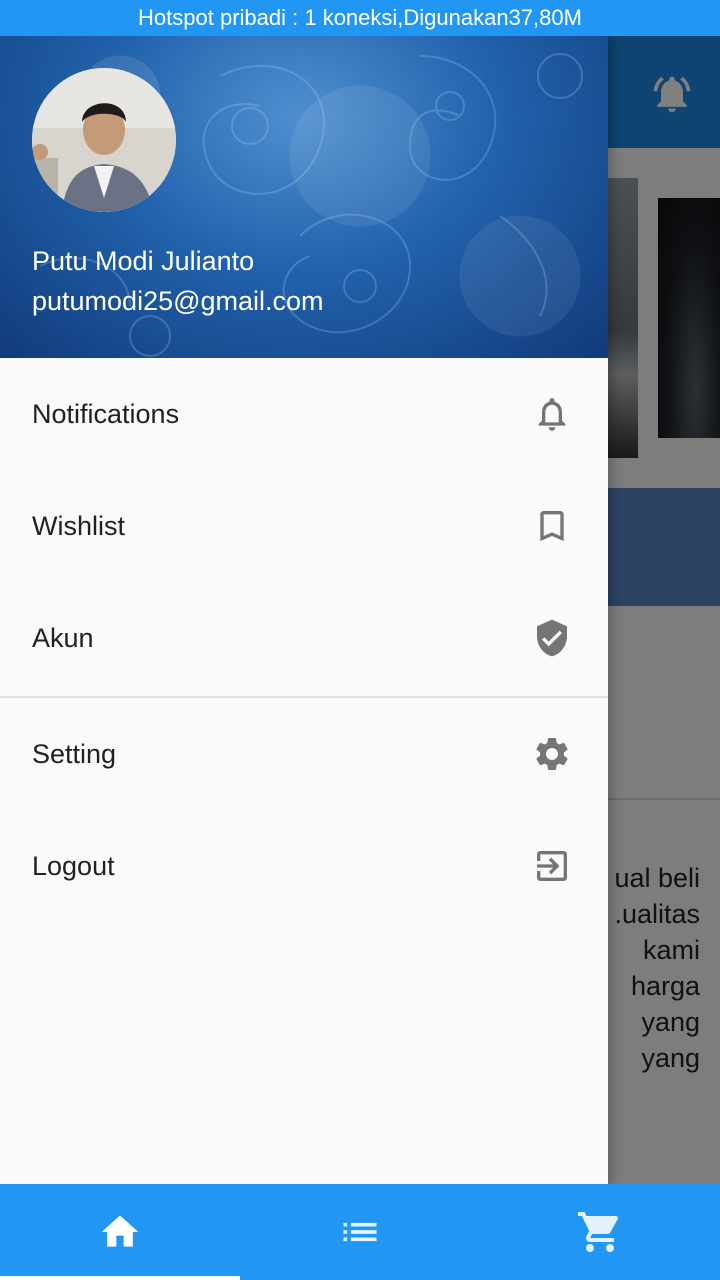 Image resolution: width=720 pixels, height=1280 pixels. I want to click on nav-list-button, so click(360, 1232).